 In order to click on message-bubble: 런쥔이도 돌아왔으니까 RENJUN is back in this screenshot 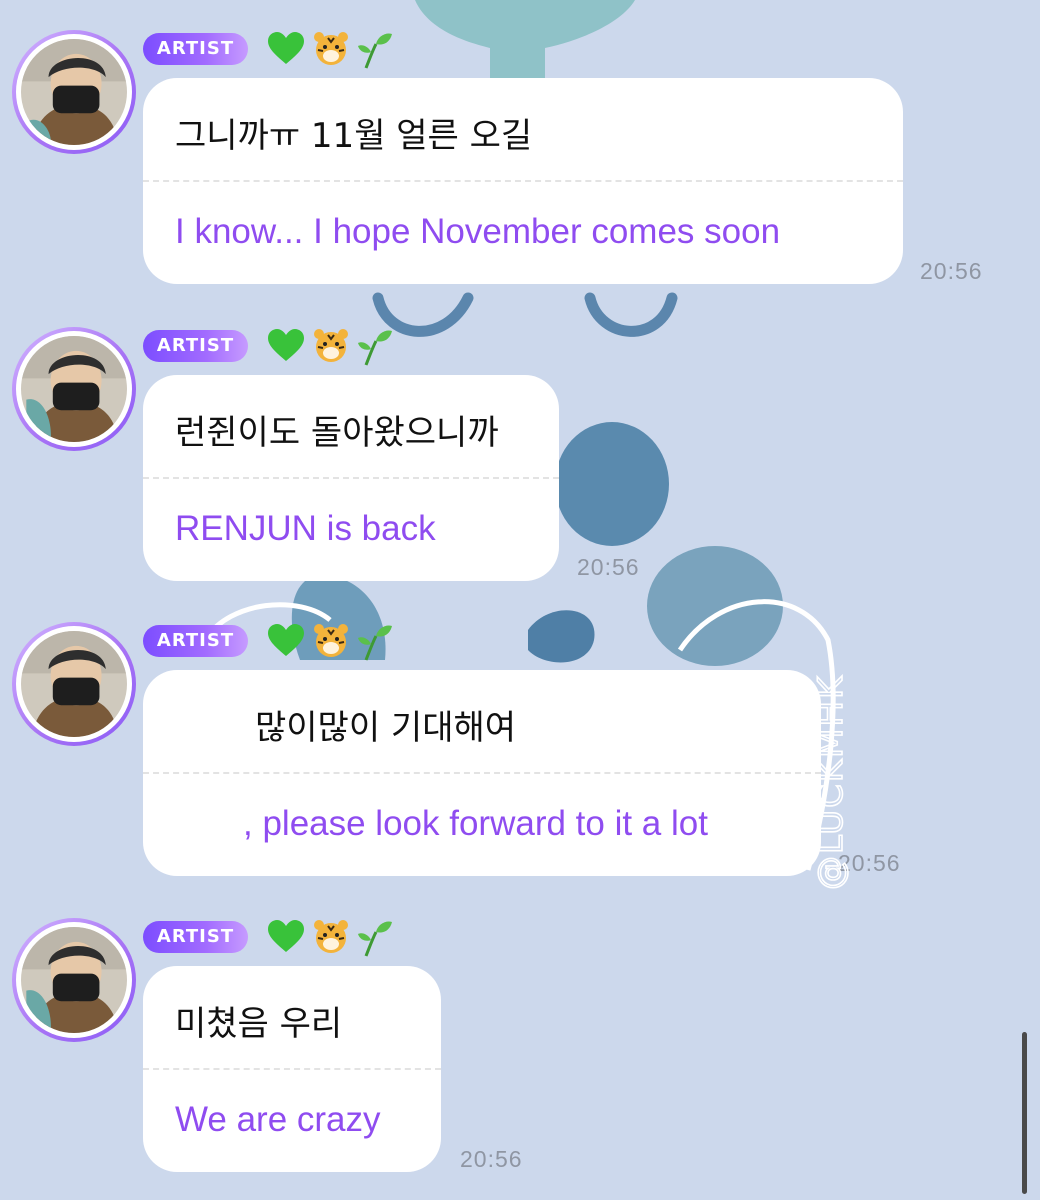, I will do `click(351, 478)`.